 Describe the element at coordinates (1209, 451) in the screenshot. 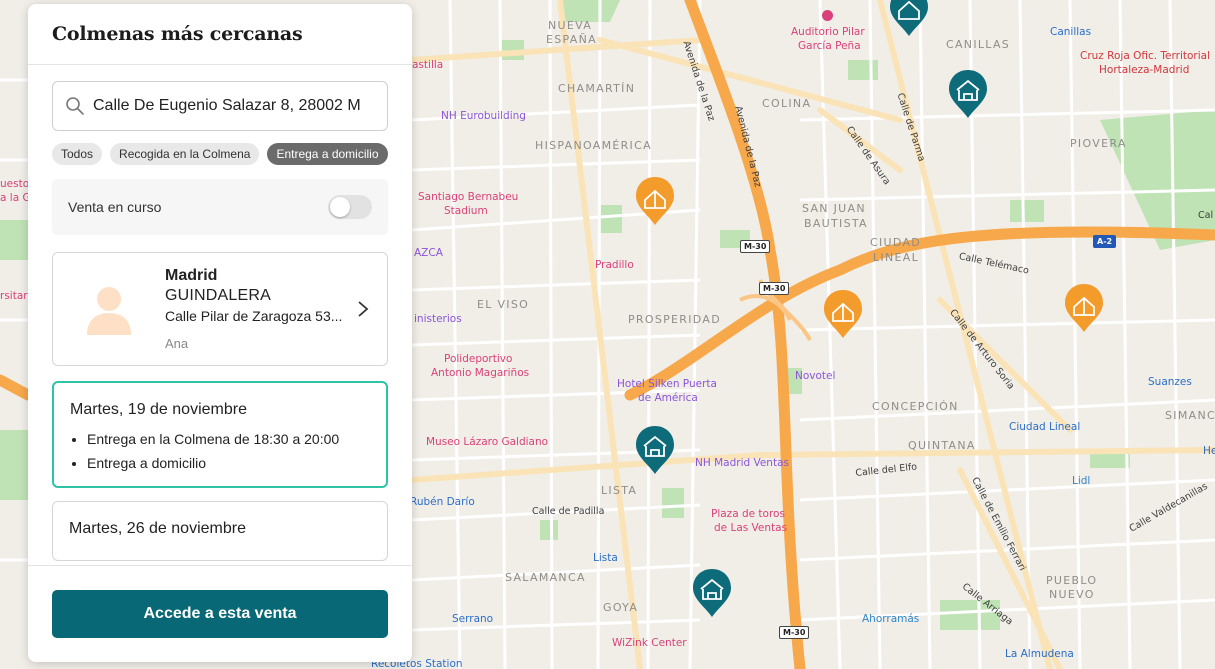

I see `poi-label: He` at that location.